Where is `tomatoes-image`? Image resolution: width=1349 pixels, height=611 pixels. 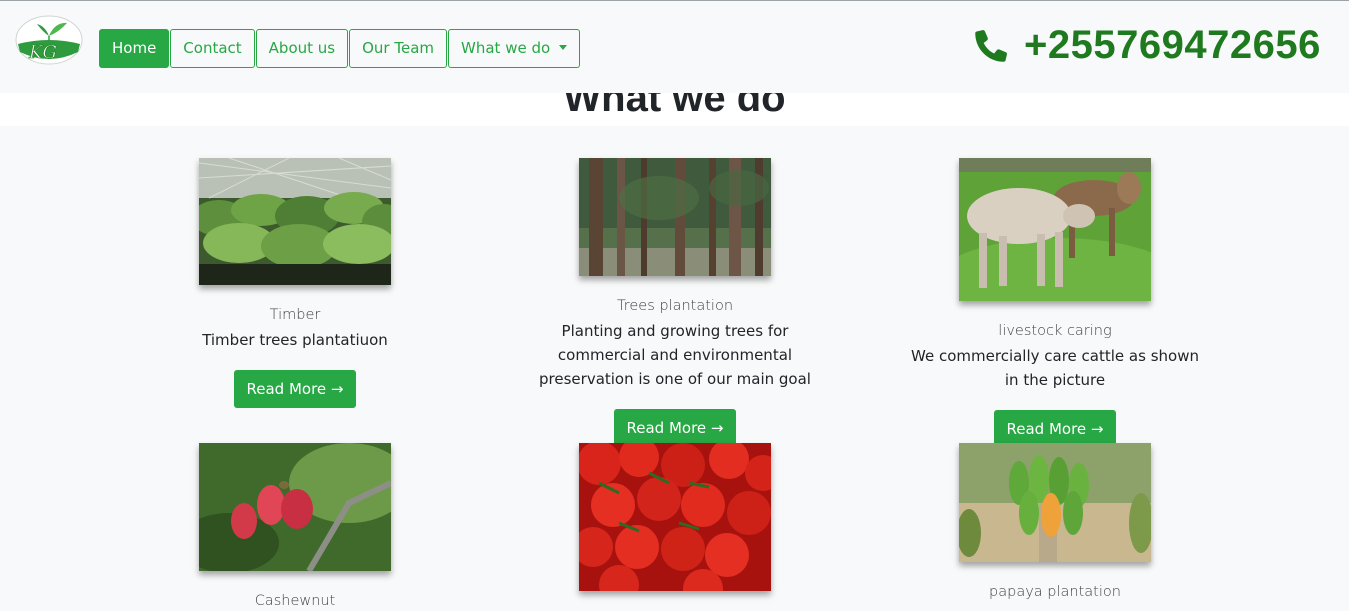 tomatoes-image is located at coordinates (675, 517).